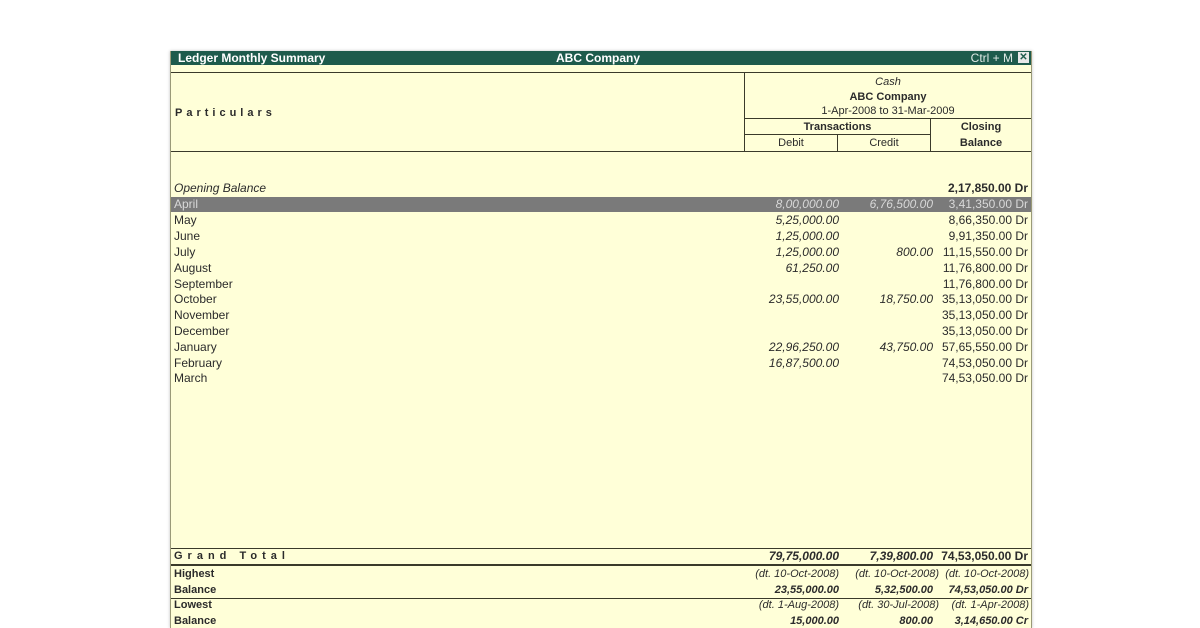 The width and height of the screenshot is (1200, 628). I want to click on lowest-label: Lowest, so click(193, 605).